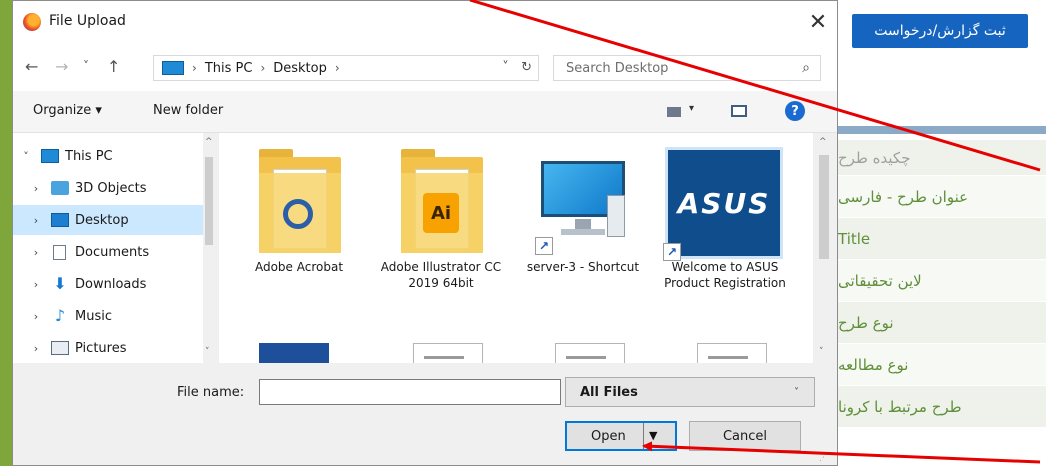 The width and height of the screenshot is (1046, 466). I want to click on tree-item-label: Downloads, so click(111, 284).